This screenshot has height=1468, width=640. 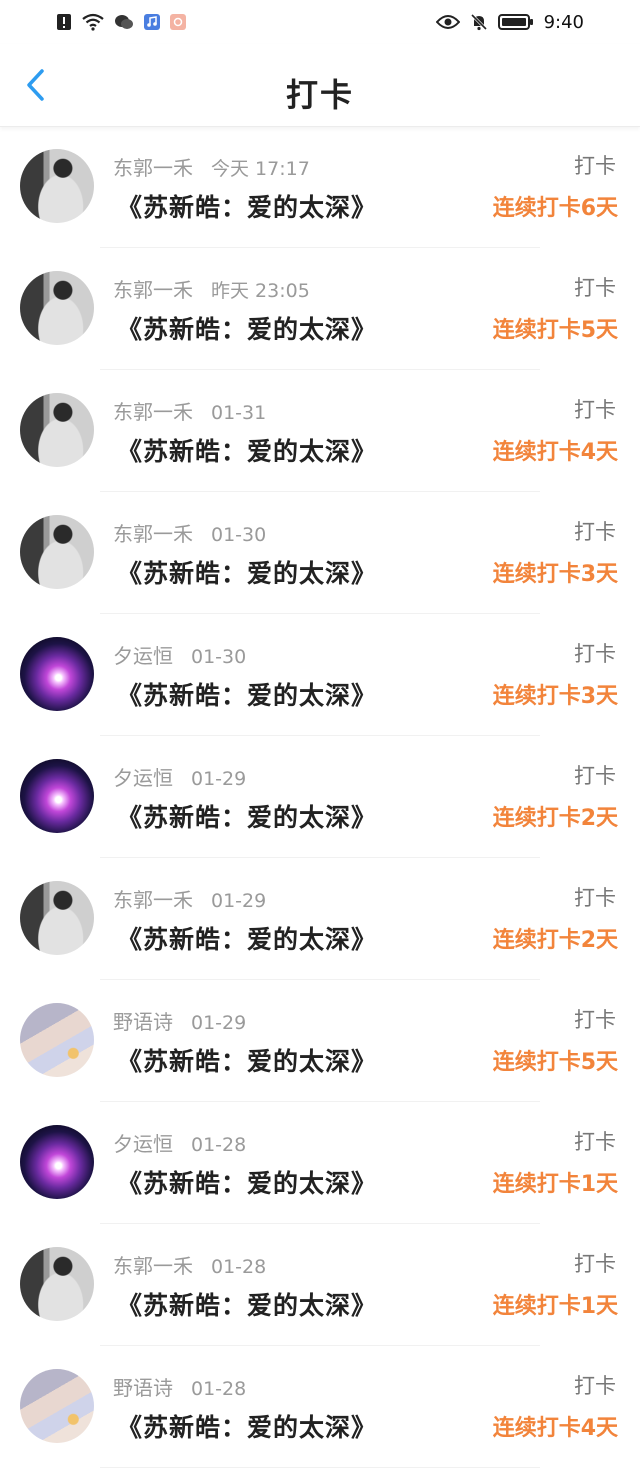 I want to click on list-item: 夕运恒 01-30 《苏新皓：爱的太深》 打卡连续打卡3天, so click(x=320, y=675).